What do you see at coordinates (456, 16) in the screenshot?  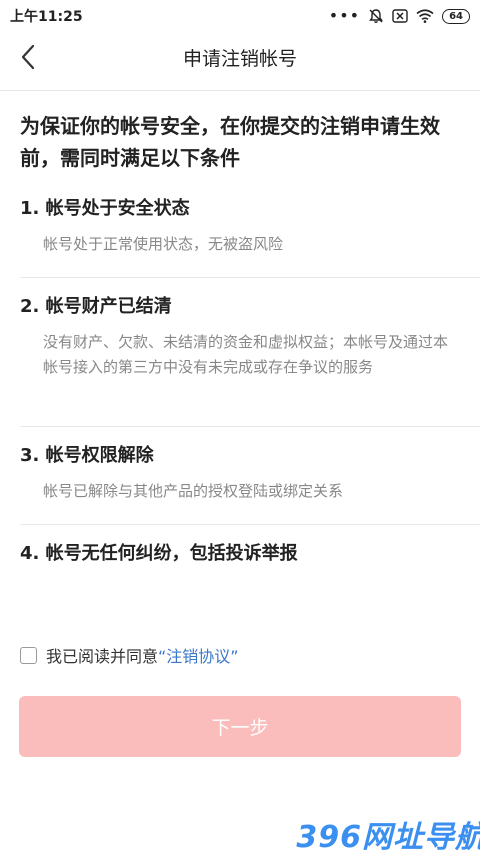 I see `battery-icon: 64` at bounding box center [456, 16].